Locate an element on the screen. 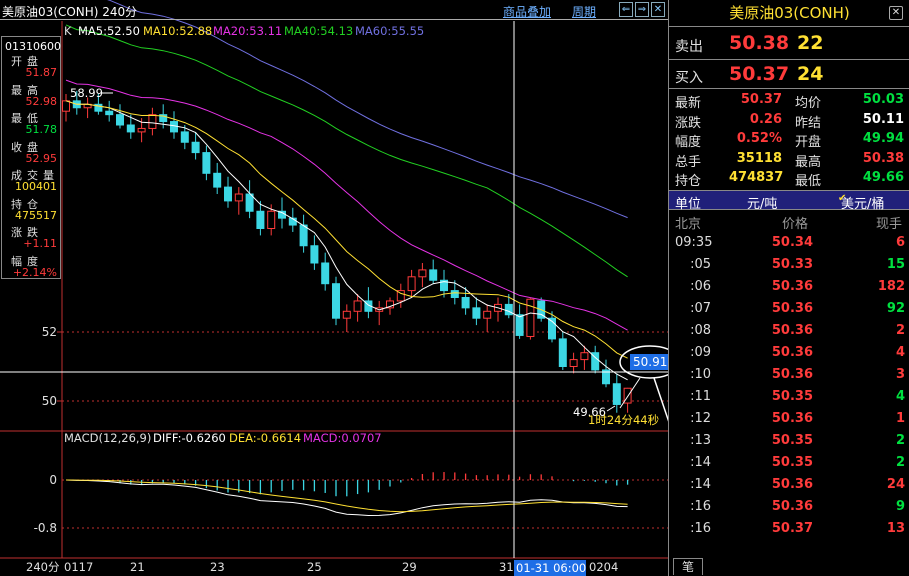 The width and height of the screenshot is (909, 576). panel-close-icon: ✕ is located at coordinates (896, 13).